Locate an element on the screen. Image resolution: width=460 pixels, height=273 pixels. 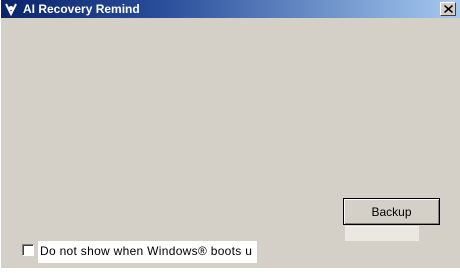
close-button is located at coordinates (448, 9).